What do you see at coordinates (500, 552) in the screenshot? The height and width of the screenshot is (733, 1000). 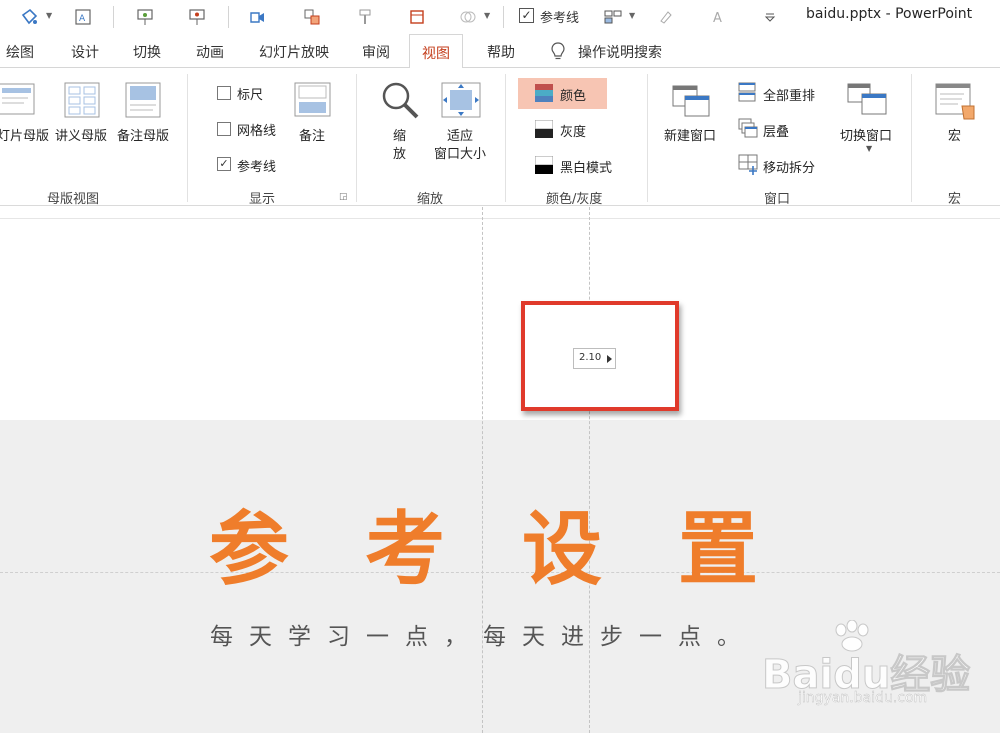 I see `slide-headline: 参 考 设 置` at bounding box center [500, 552].